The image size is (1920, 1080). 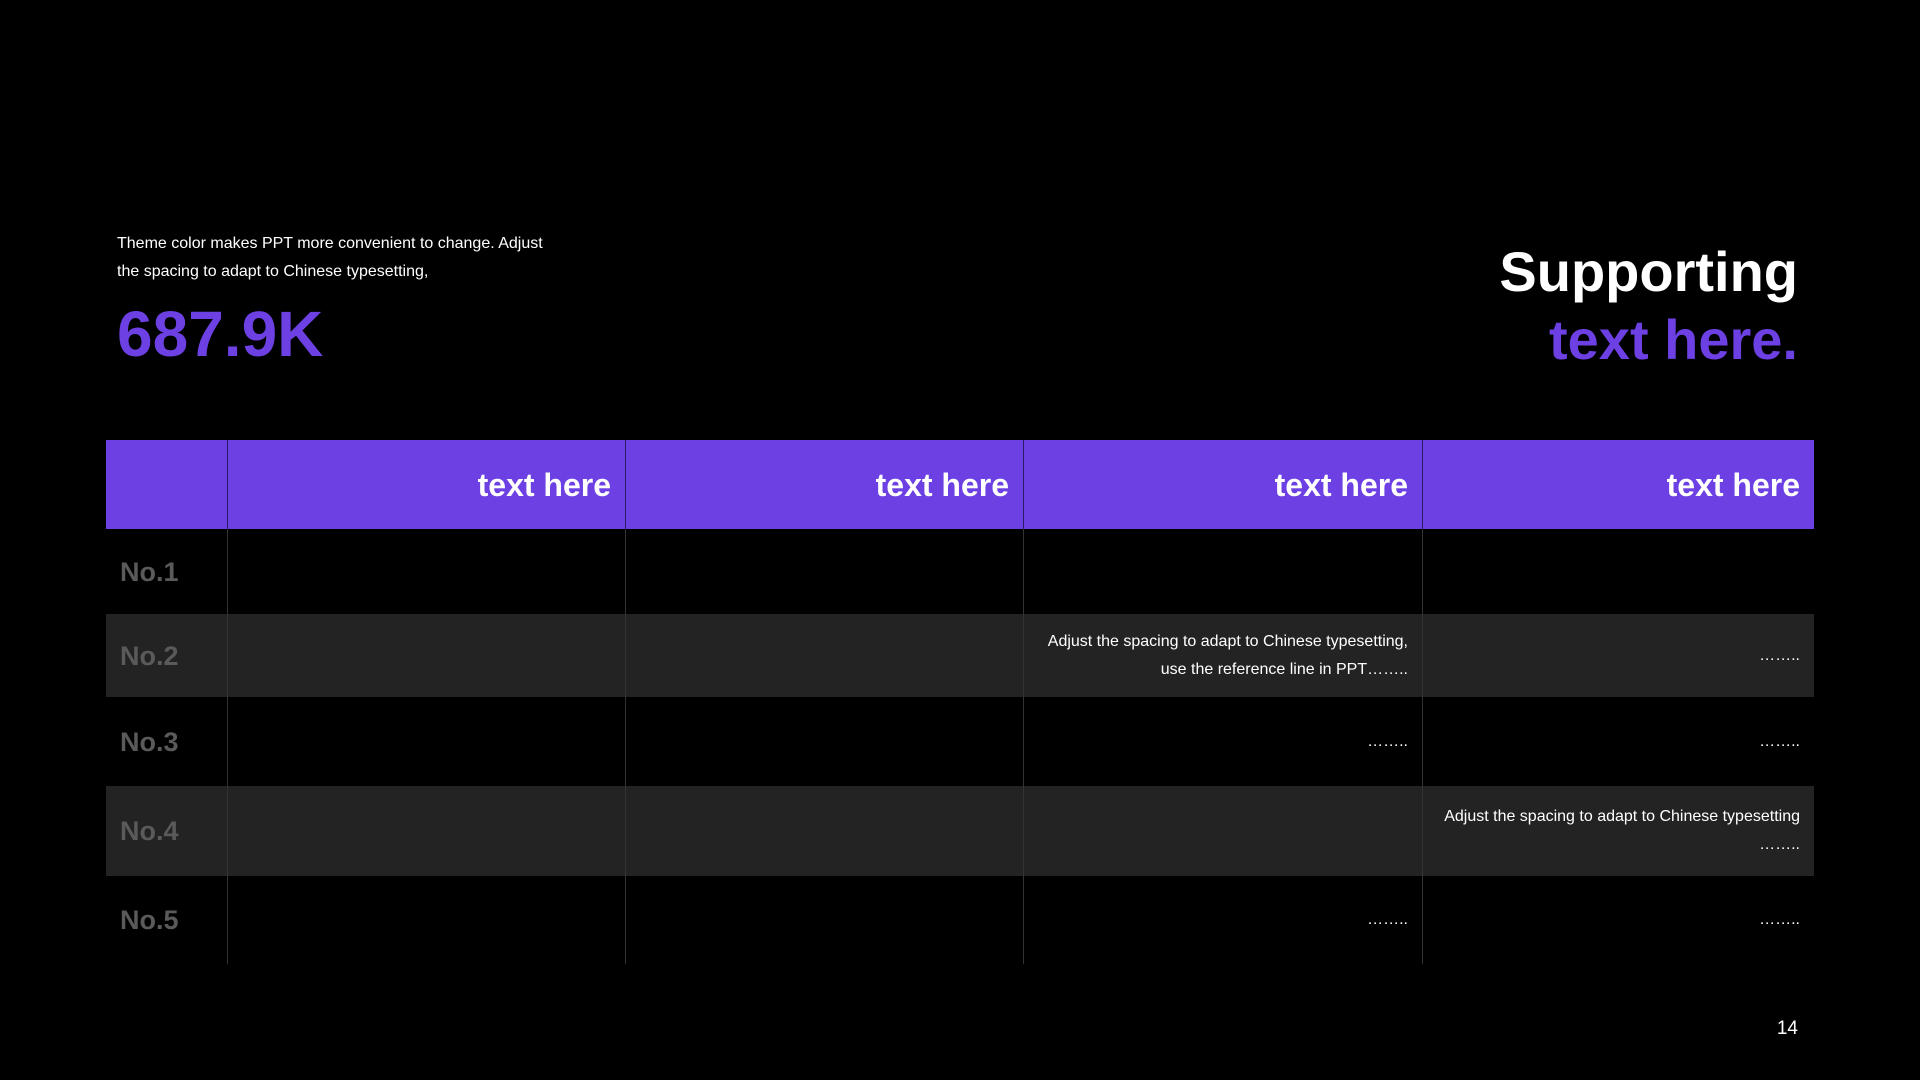 I want to click on header-cell-empty, so click(x=166, y=484).